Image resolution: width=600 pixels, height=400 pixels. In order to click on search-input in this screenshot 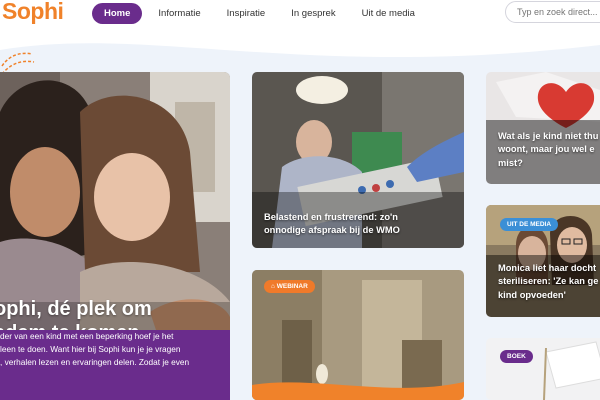, I will do `click(552, 12)`.